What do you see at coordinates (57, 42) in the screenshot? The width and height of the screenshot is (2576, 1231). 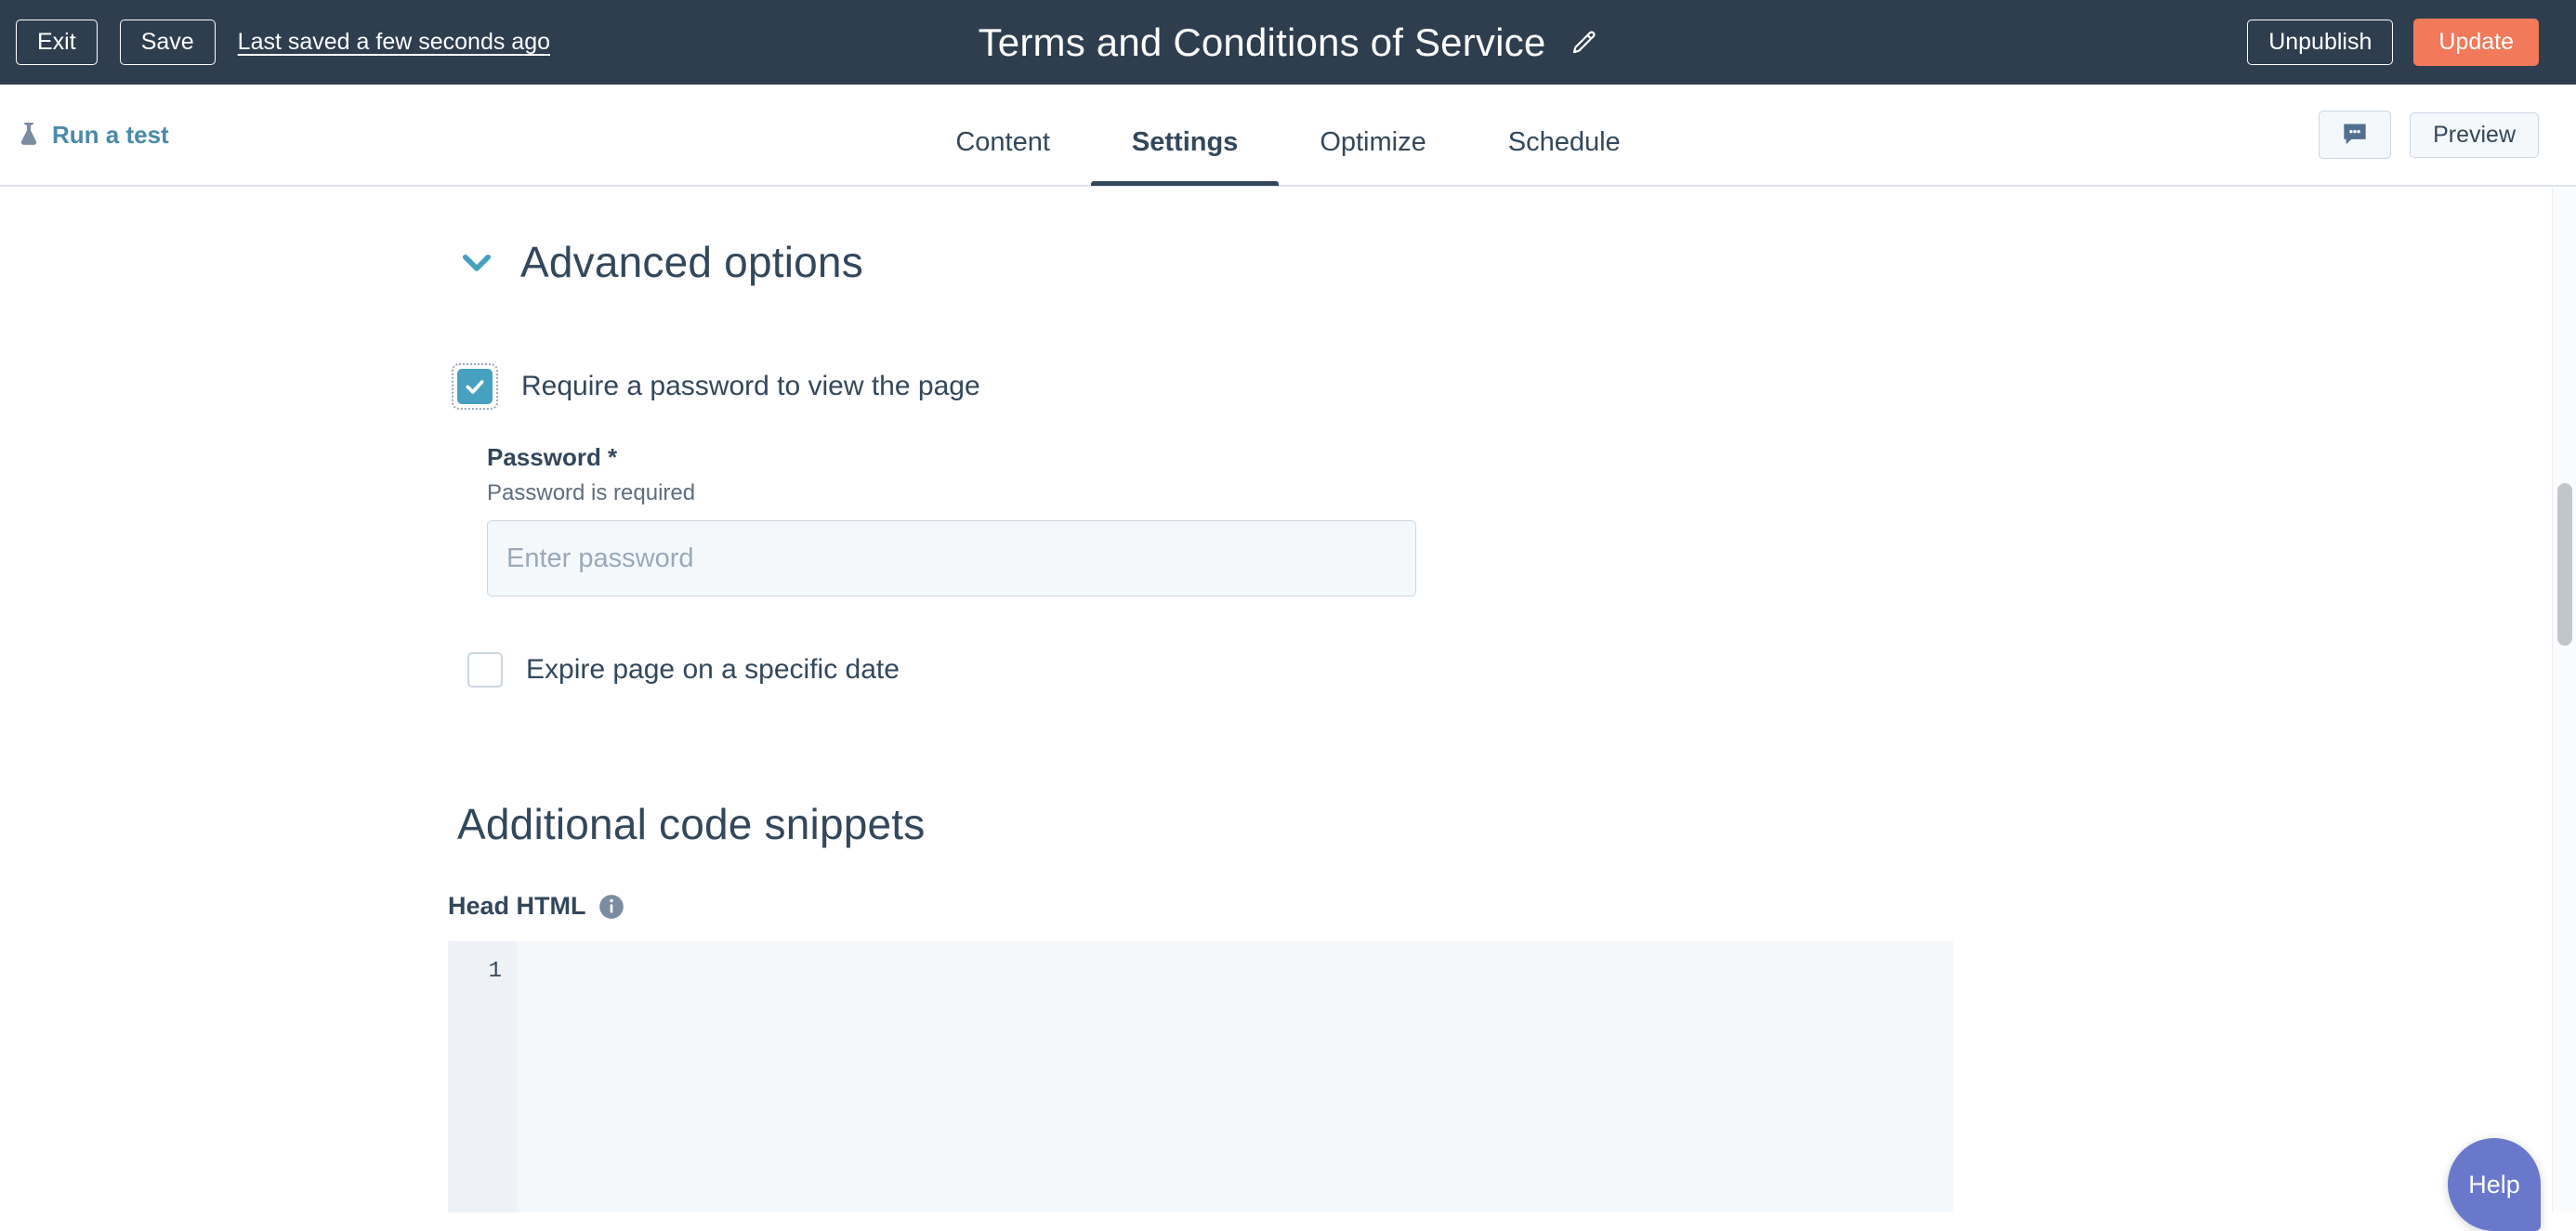 I see `exit-button: Exit` at bounding box center [57, 42].